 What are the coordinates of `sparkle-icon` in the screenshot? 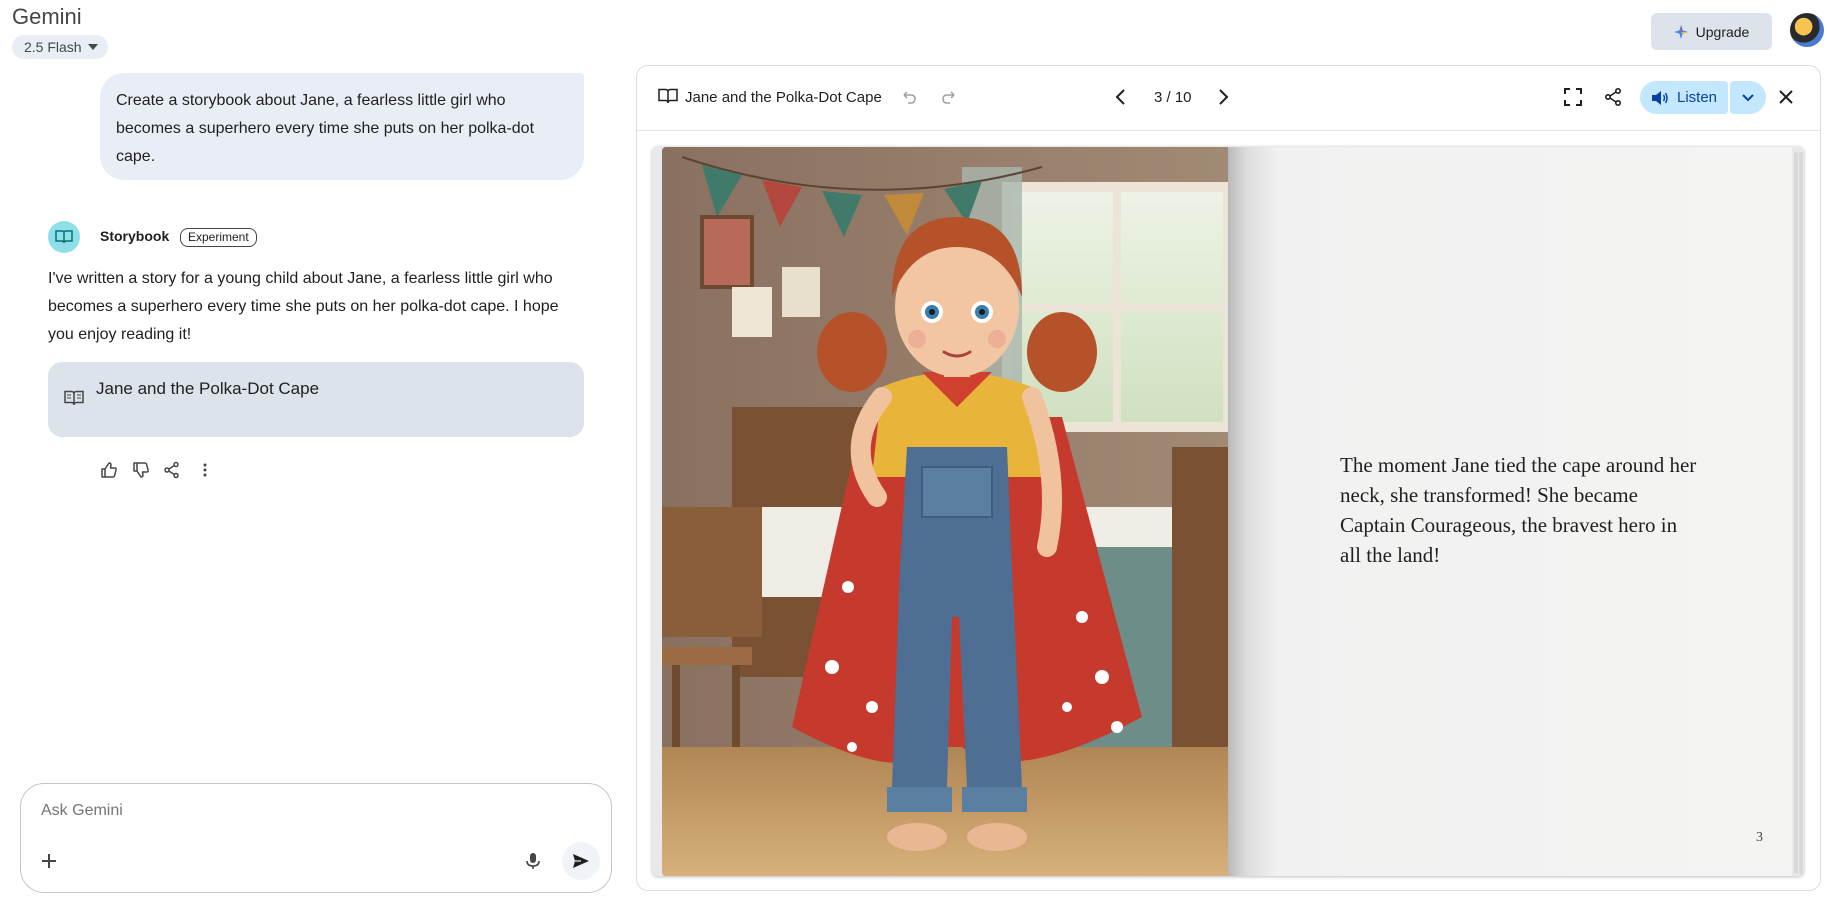 It's located at (1680, 31).